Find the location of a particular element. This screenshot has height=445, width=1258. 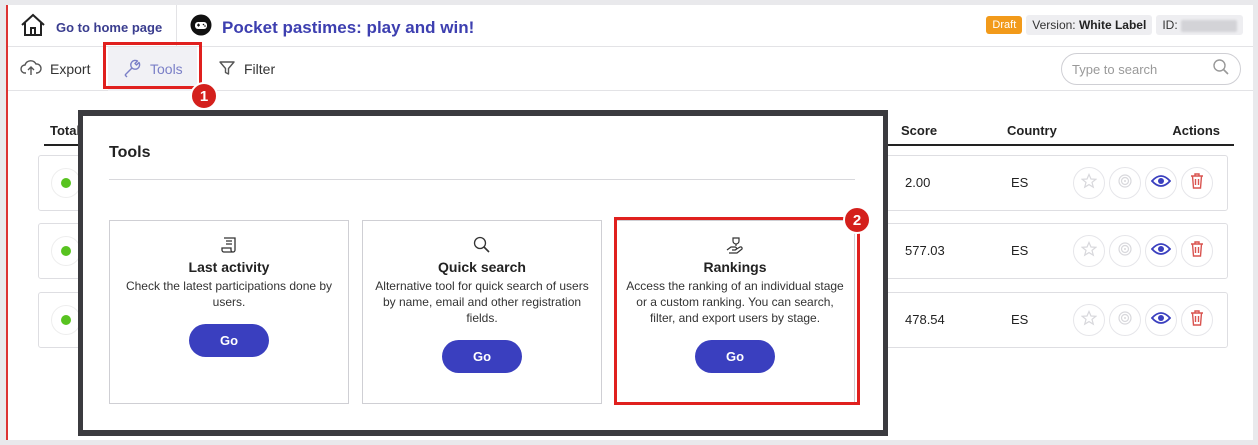

cloud-upload-icon is located at coordinates (31, 69).